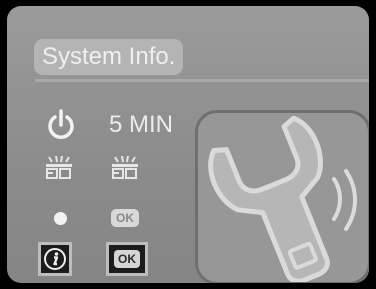 This screenshot has height=289, width=376. I want to click on power-icon, so click(61, 124).